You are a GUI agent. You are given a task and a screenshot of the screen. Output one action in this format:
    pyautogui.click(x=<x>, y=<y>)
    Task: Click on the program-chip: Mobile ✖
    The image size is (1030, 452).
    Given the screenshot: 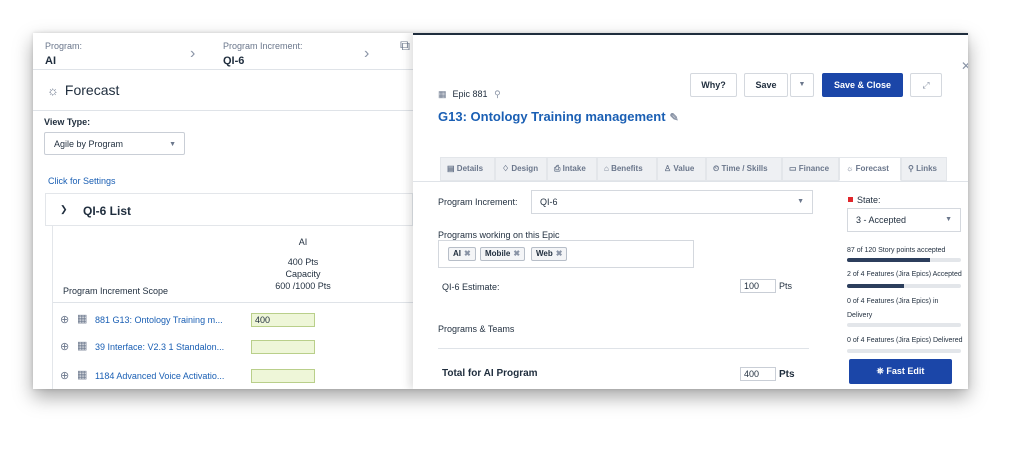 What is the action you would take?
    pyautogui.click(x=503, y=254)
    